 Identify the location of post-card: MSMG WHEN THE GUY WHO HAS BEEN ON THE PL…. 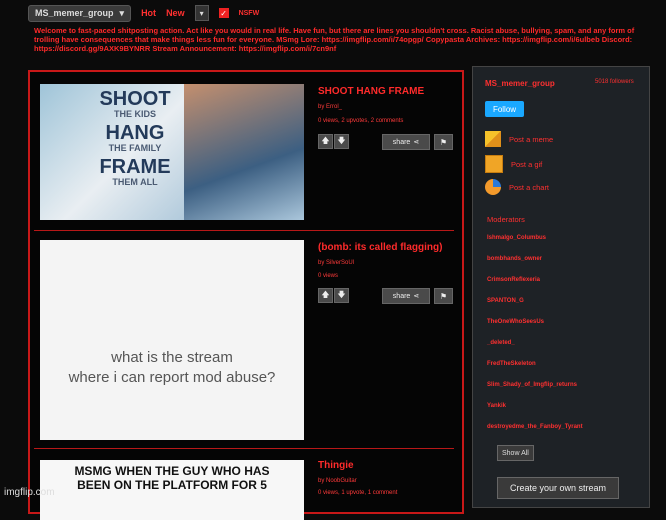
(246, 487).